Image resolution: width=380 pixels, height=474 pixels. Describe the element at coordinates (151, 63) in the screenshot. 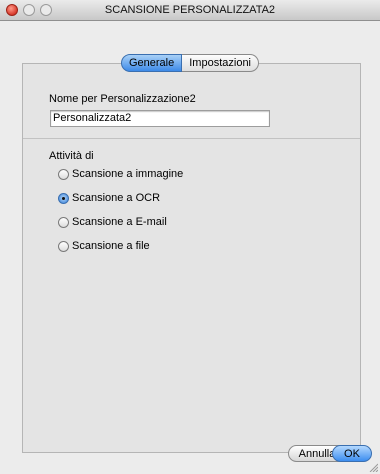

I see `tab-generale: Generale` at that location.